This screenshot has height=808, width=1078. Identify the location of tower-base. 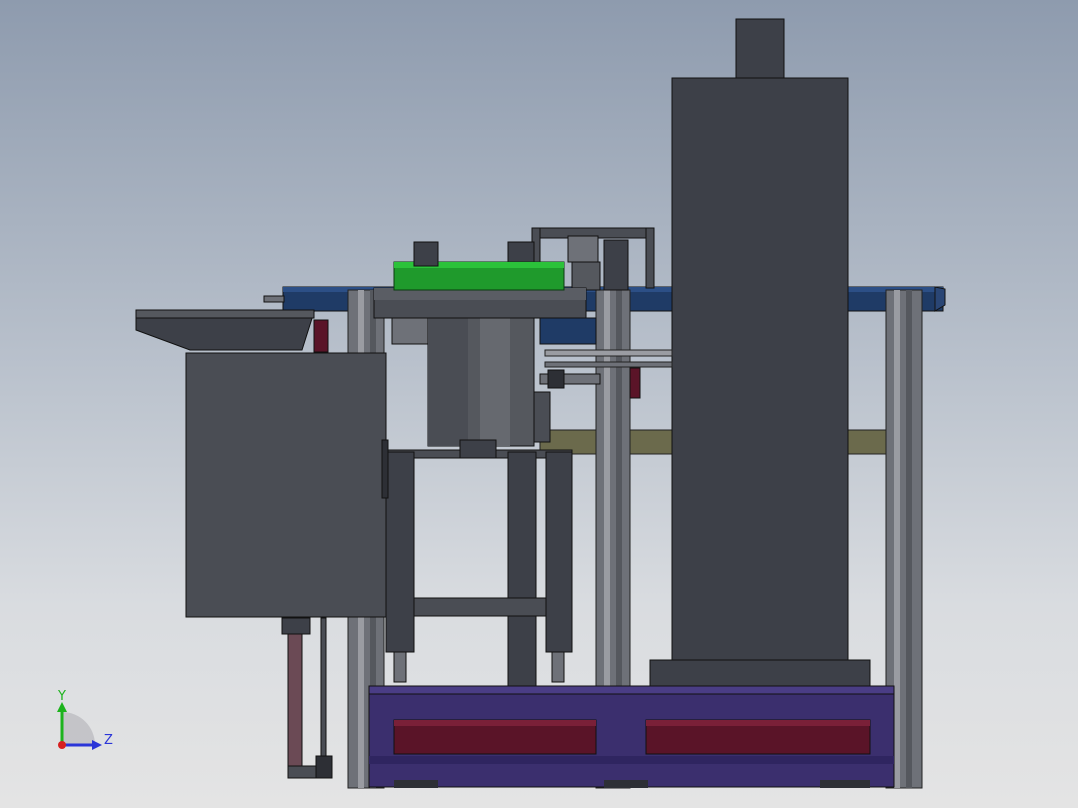
(760, 674).